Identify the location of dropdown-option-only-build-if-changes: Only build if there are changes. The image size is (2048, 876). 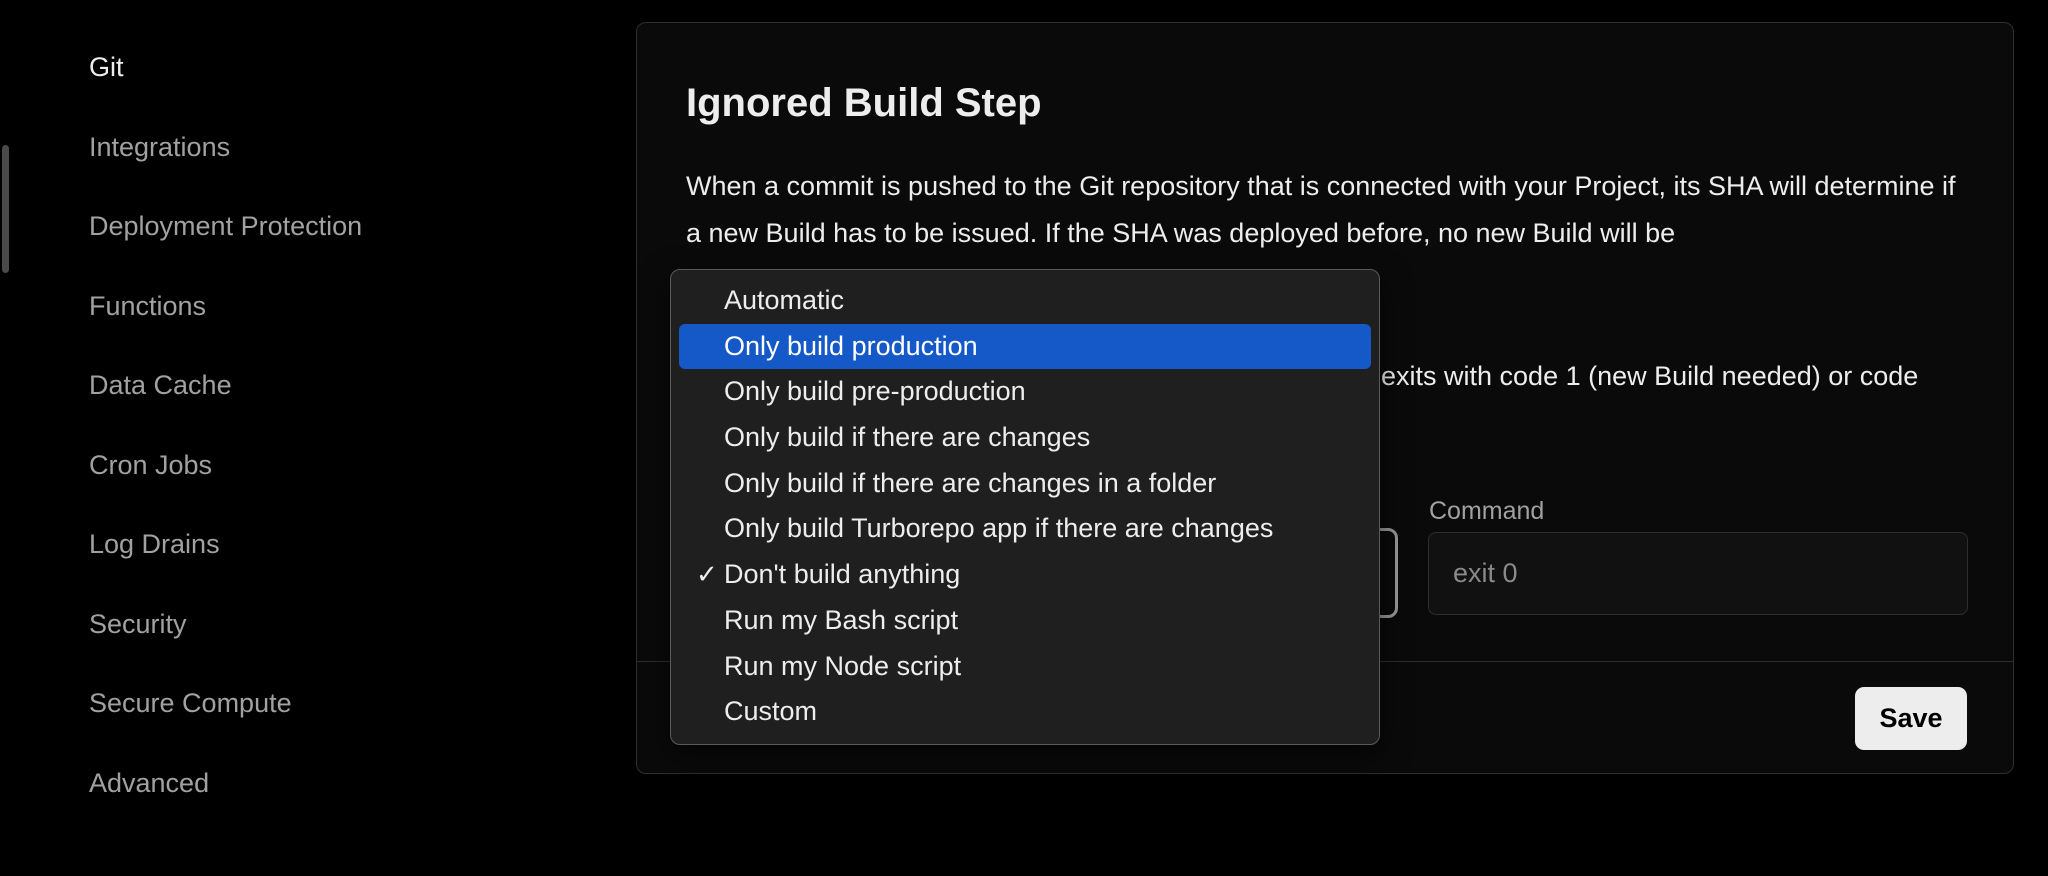
(1025, 438).